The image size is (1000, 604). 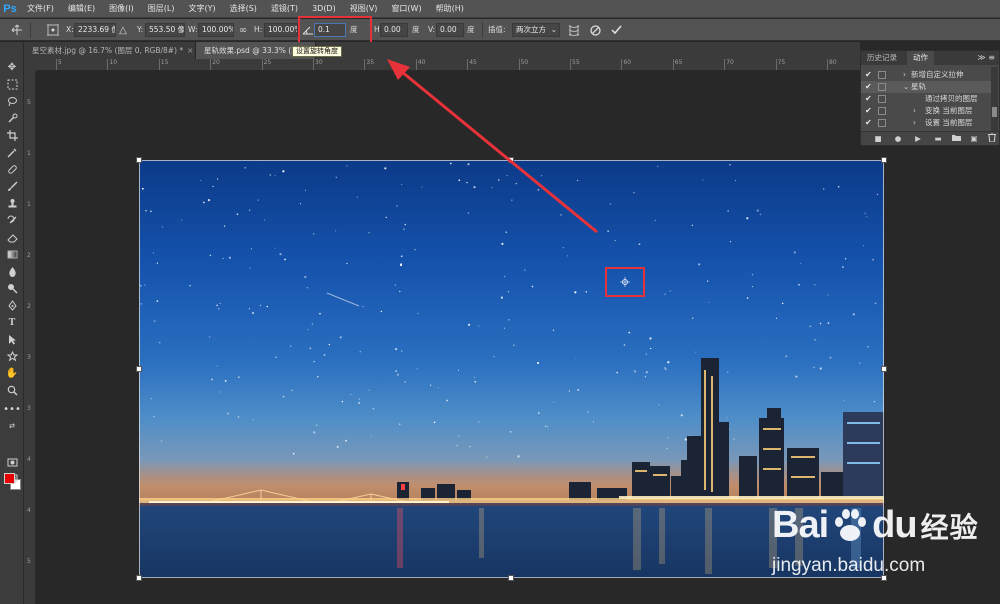 What do you see at coordinates (956, 139) in the screenshot?
I see `folder-icon` at bounding box center [956, 139].